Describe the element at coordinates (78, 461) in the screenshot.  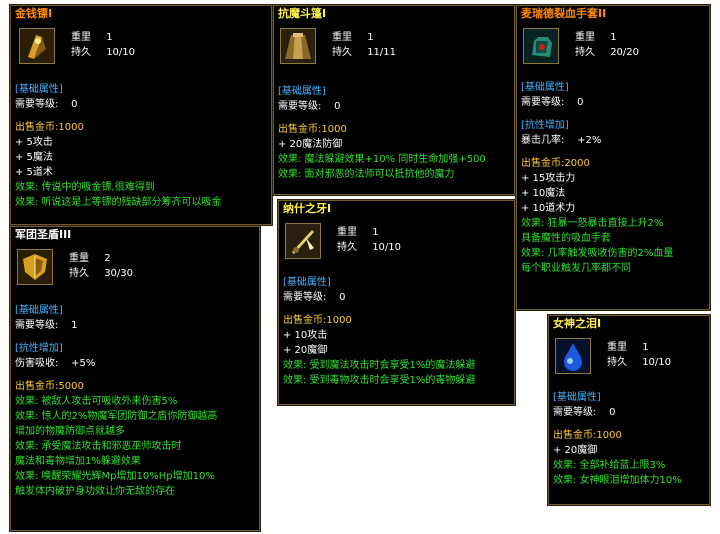
I see `effect-line: 魔法和毒物增加1%躲避效果` at that location.